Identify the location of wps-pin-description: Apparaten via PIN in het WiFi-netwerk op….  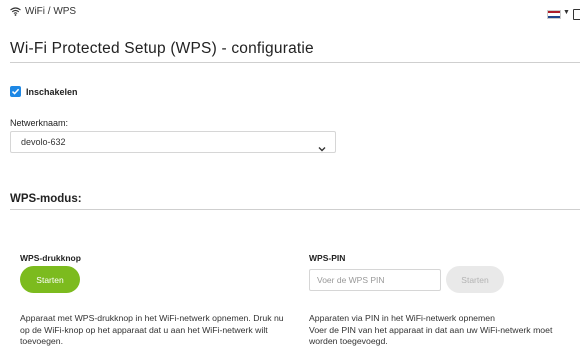
(444, 330).